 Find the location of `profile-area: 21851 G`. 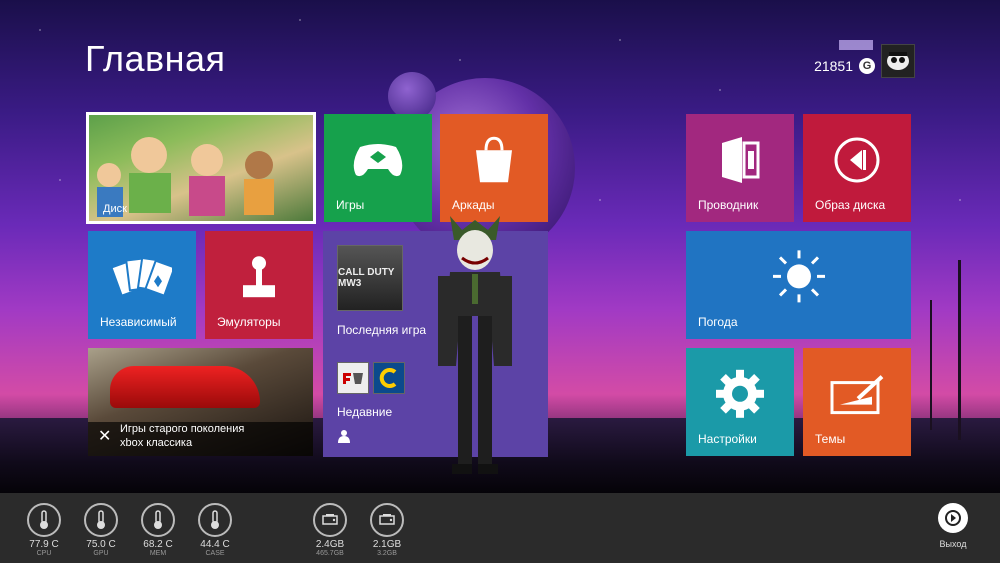

profile-area: 21851 G is located at coordinates (864, 59).